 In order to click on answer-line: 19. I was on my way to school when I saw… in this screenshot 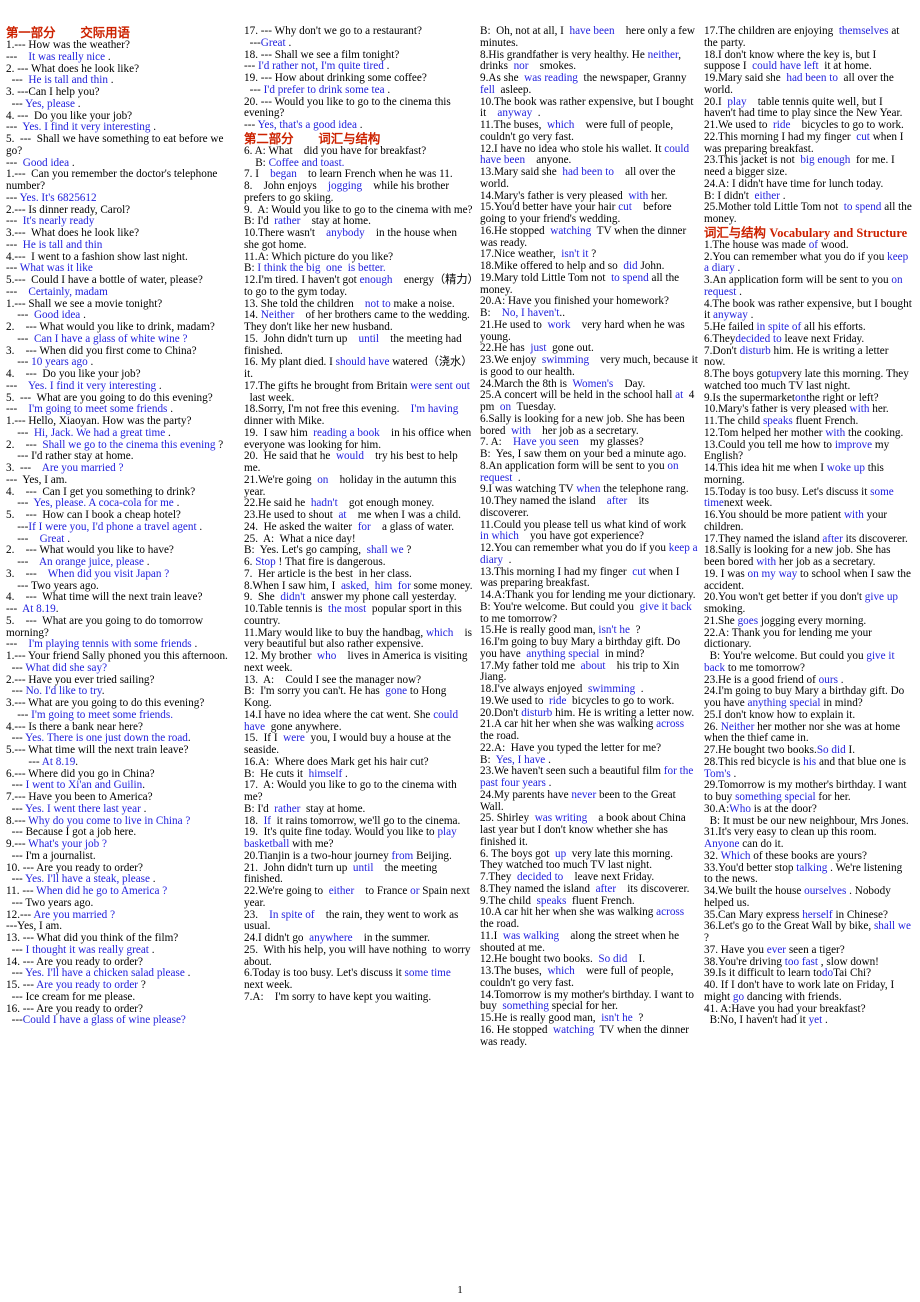, I will do `click(807, 579)`.